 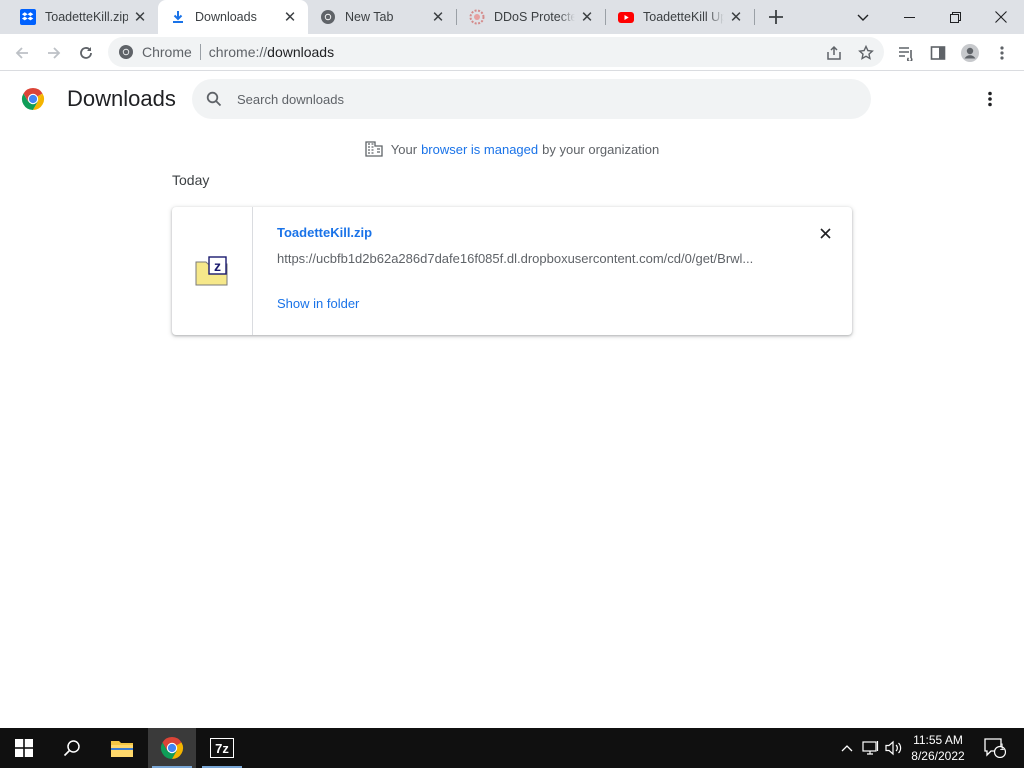 I want to click on plus-icon, so click(x=776, y=17).